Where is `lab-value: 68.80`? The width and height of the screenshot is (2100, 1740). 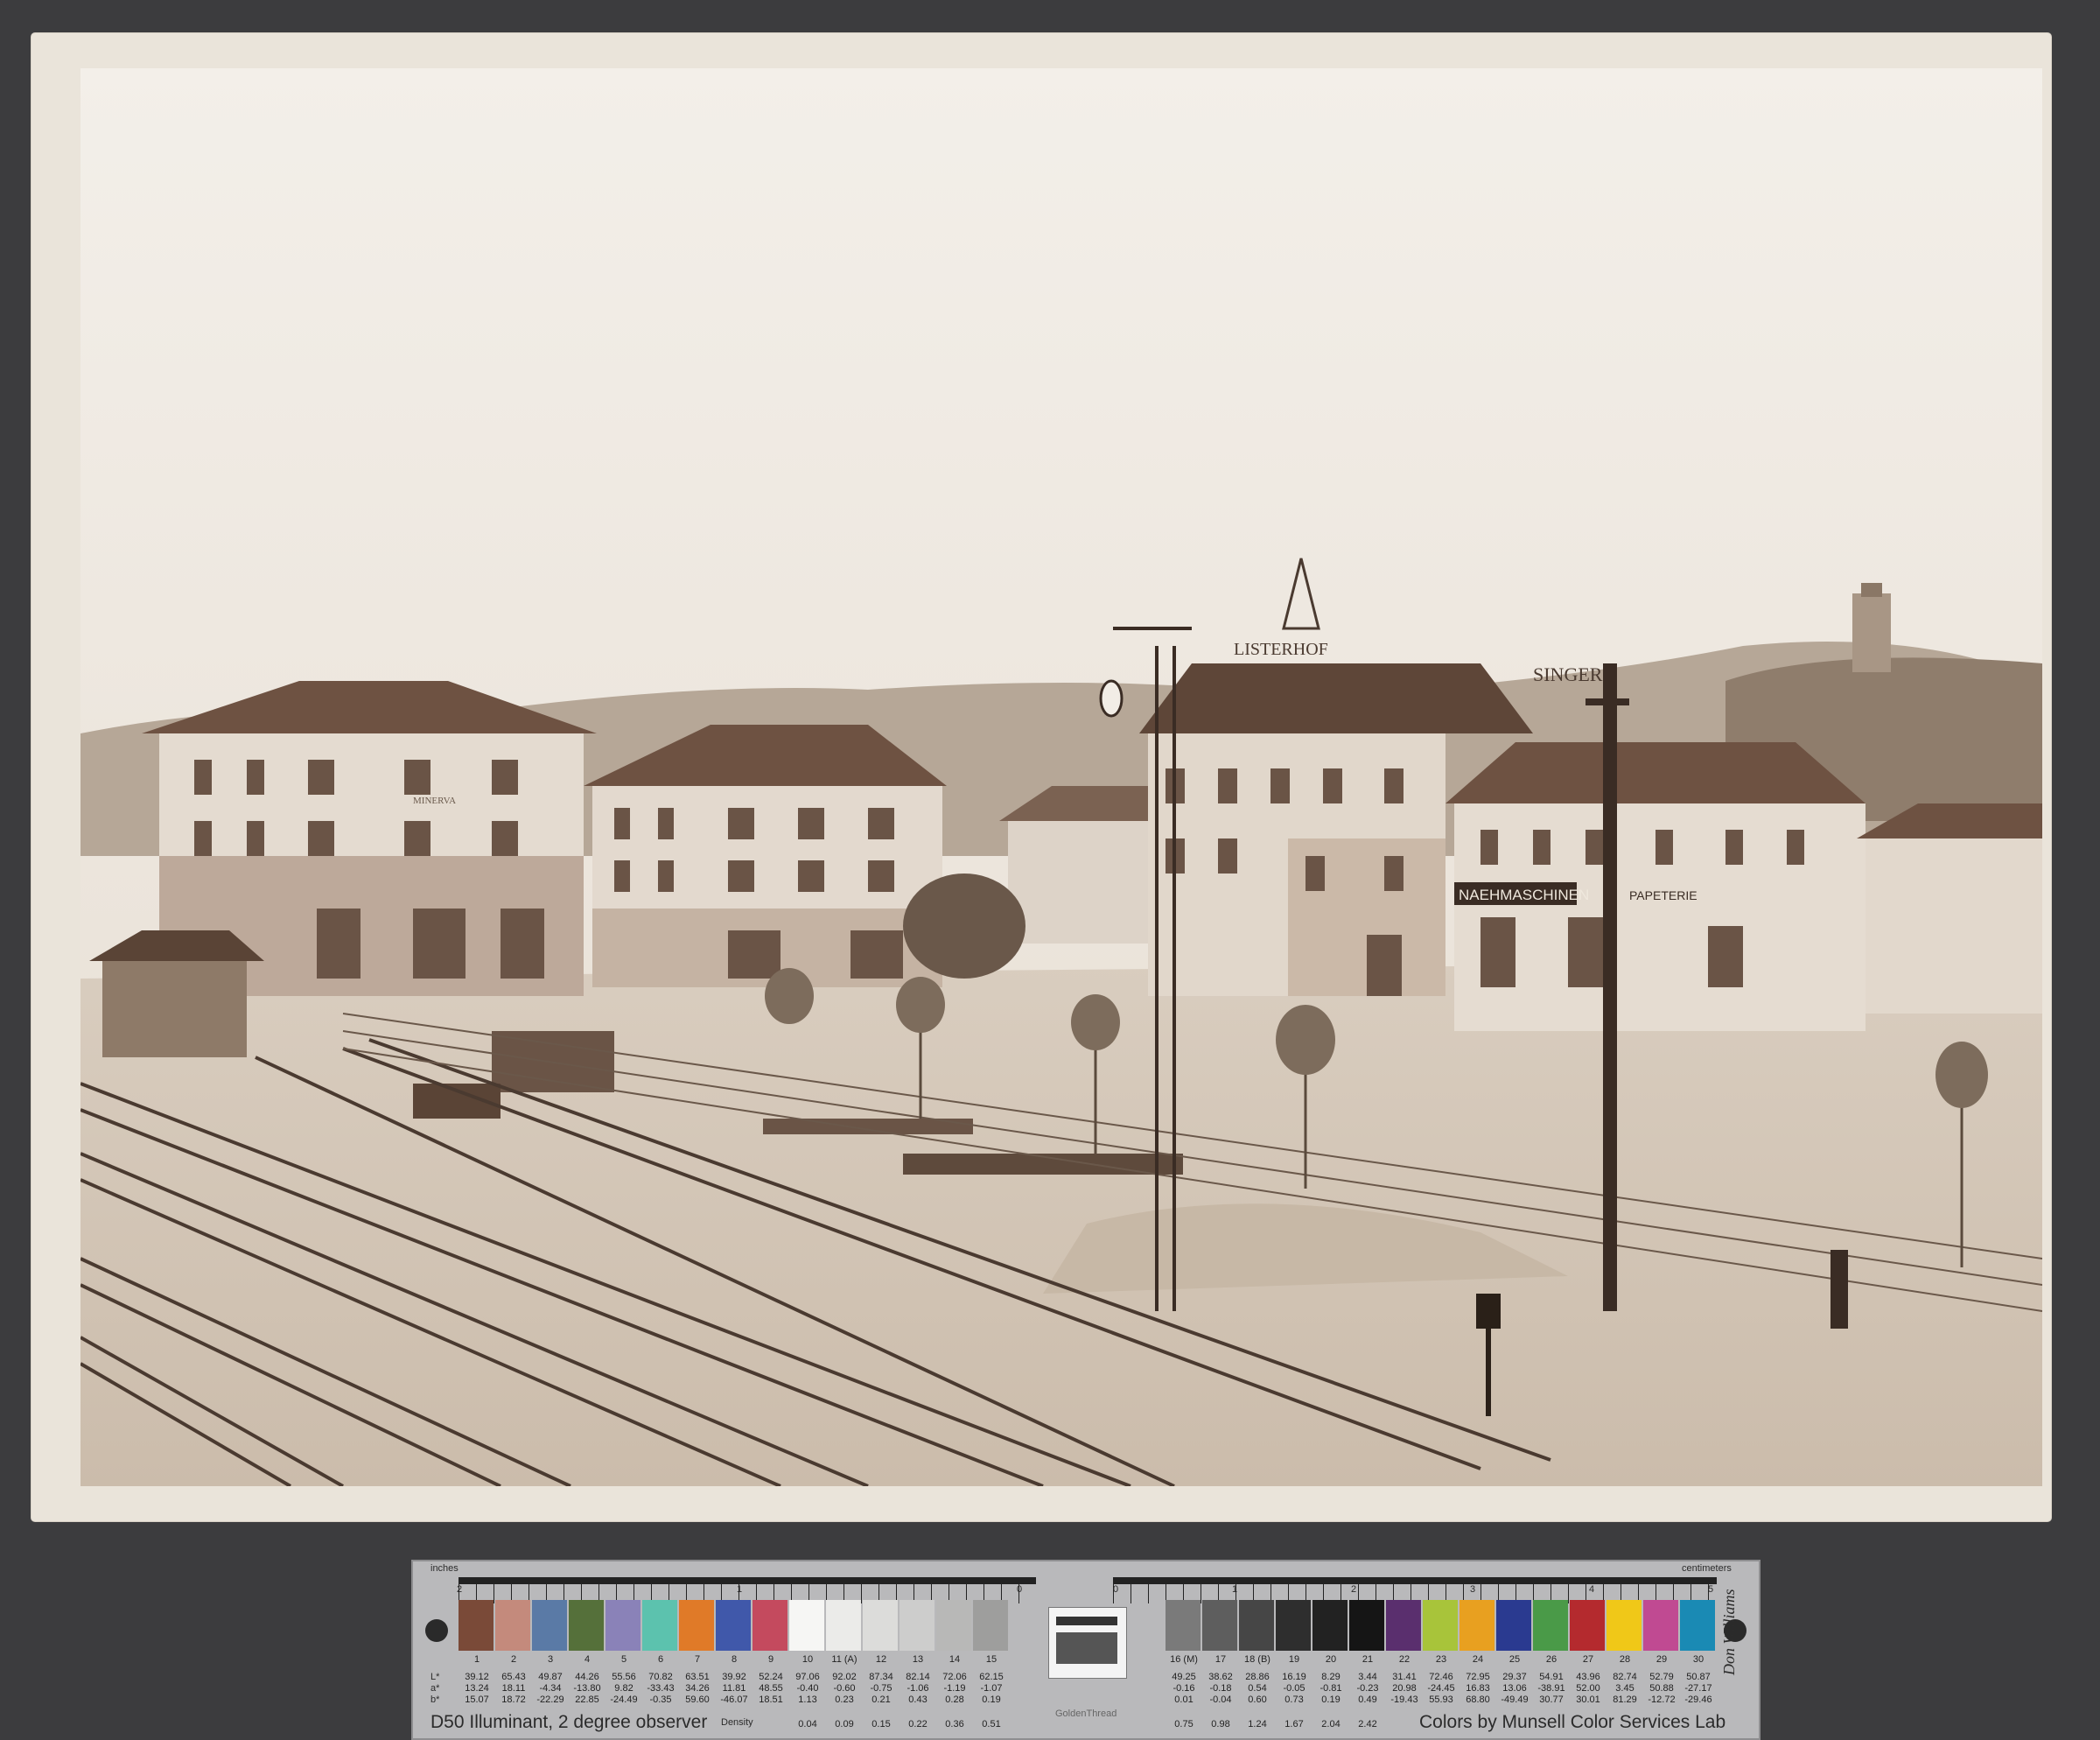 lab-value: 68.80 is located at coordinates (1478, 1699).